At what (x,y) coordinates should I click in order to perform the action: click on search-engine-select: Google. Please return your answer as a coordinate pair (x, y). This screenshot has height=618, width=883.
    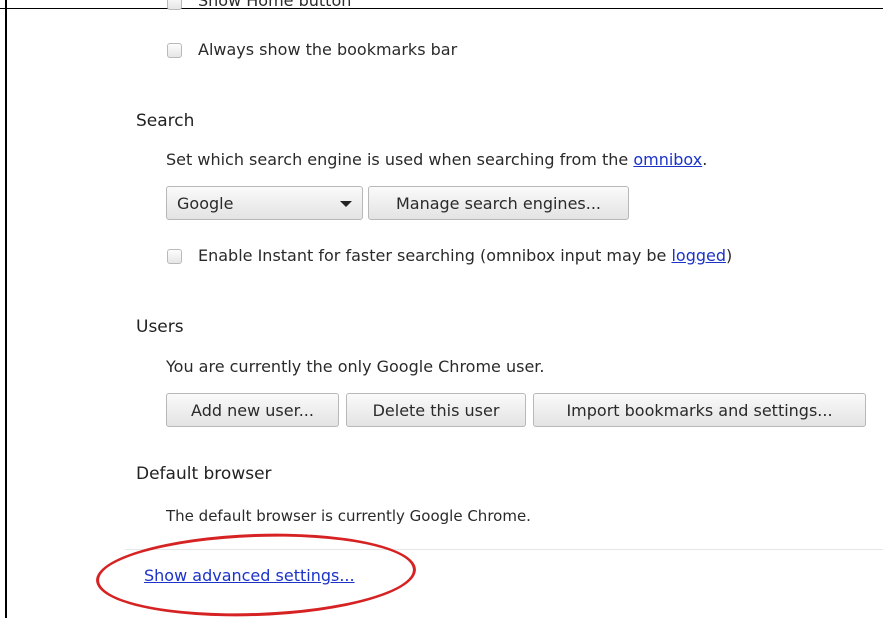
    Looking at the image, I should click on (264, 203).